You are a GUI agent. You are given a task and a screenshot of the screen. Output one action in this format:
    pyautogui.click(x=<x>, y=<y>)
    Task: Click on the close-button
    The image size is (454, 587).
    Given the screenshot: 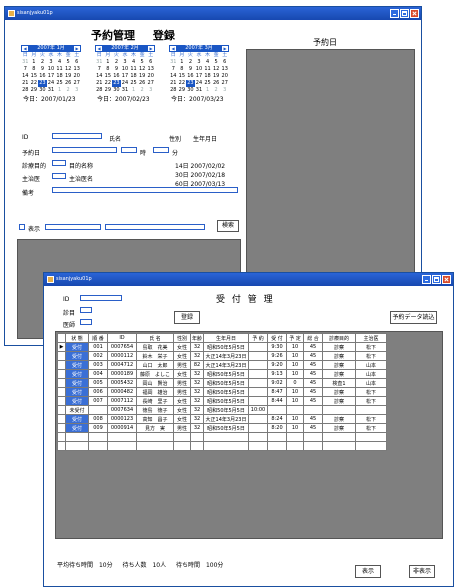 What is the action you would take?
    pyautogui.click(x=446, y=279)
    